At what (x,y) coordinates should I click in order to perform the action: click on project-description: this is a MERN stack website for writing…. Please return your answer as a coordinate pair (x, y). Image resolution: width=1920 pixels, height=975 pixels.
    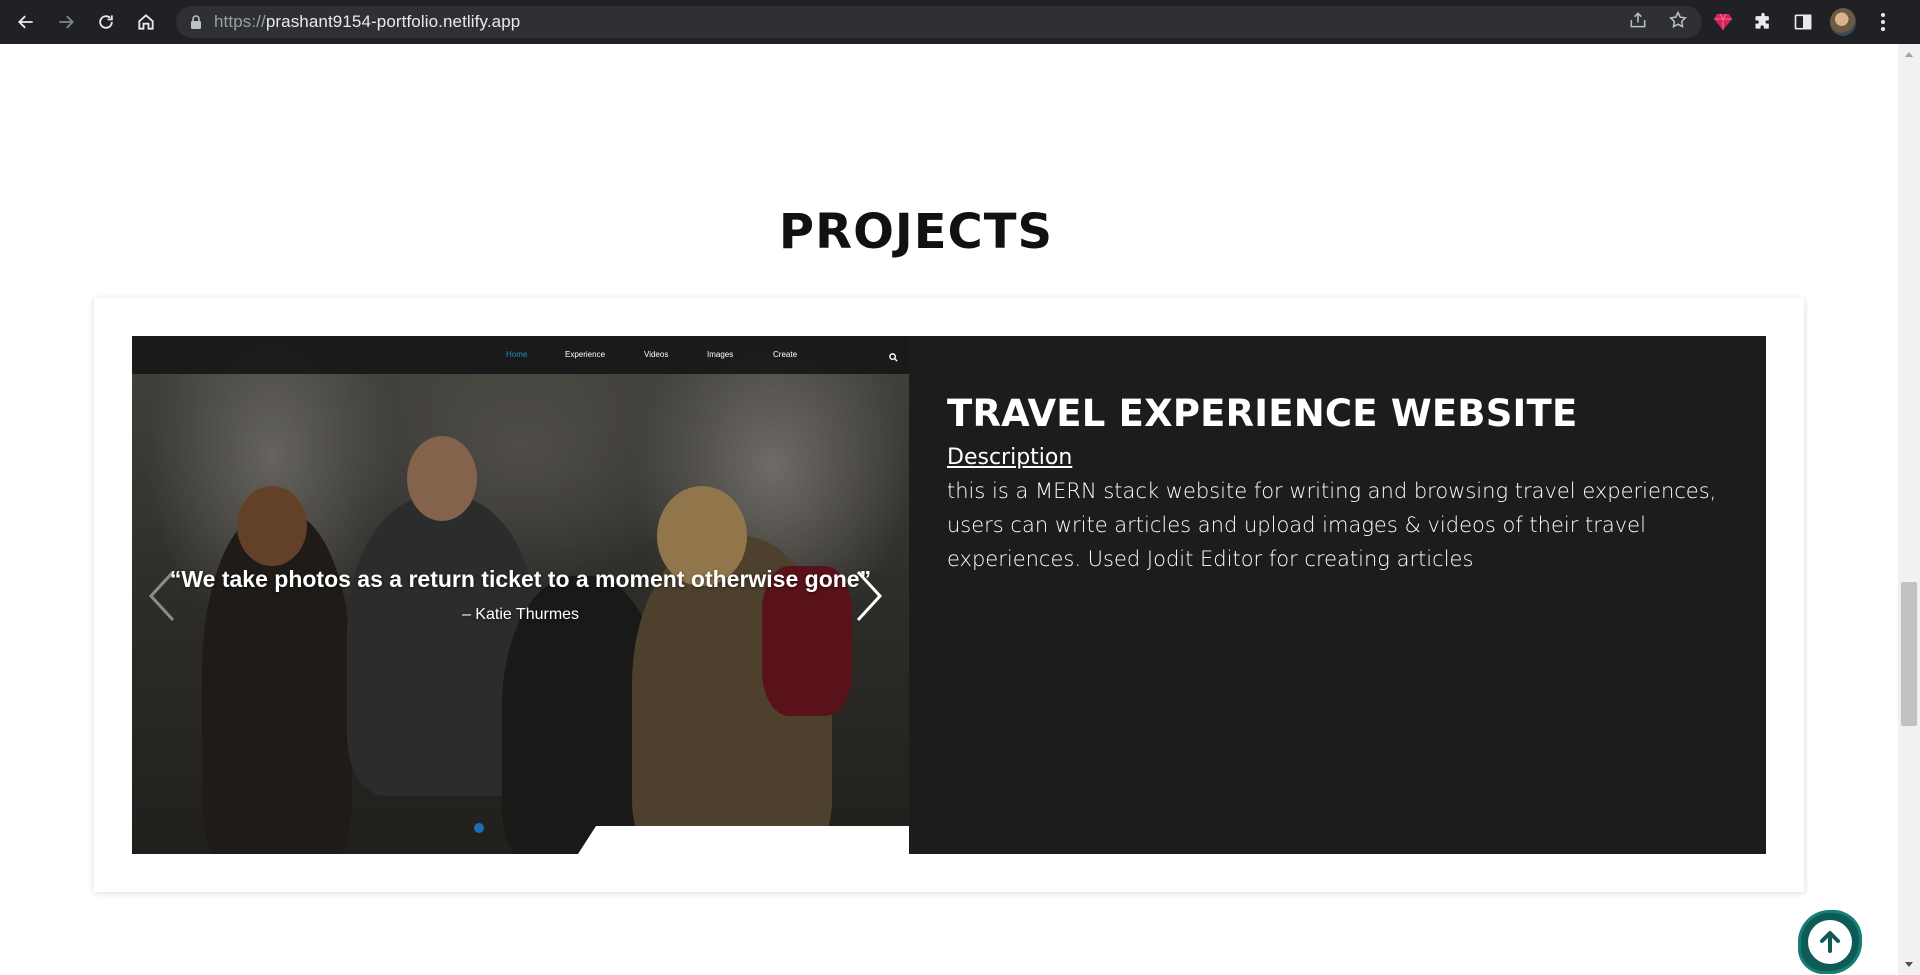
    Looking at the image, I should click on (1332, 525).